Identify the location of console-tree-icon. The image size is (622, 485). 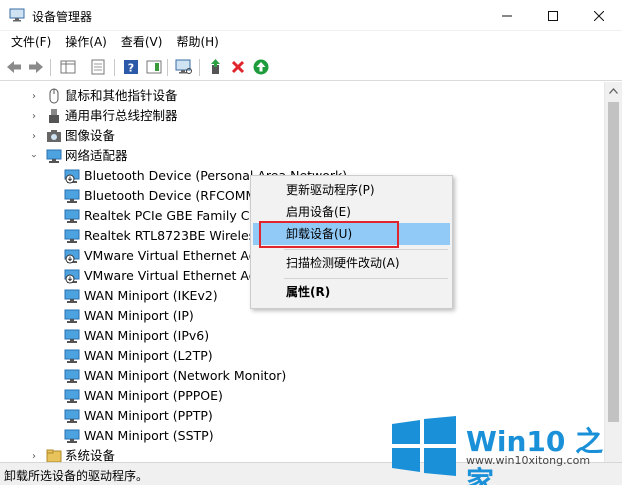
(68, 67).